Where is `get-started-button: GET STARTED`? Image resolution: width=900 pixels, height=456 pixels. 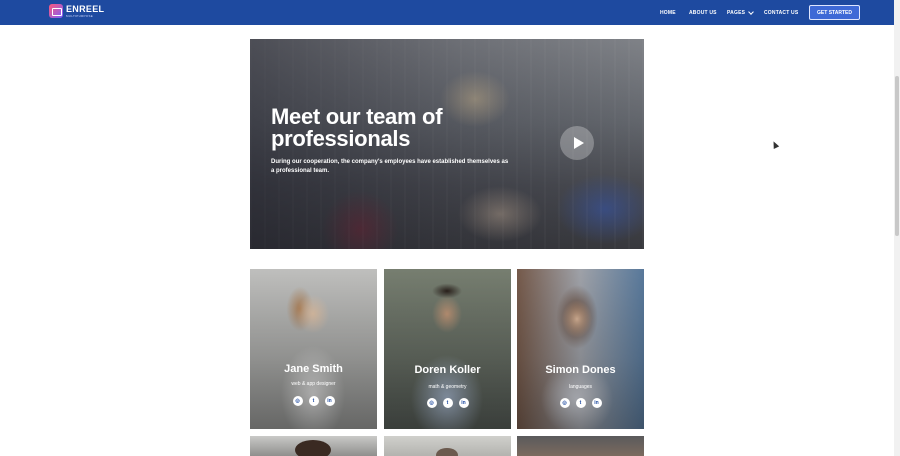 get-started-button: GET STARTED is located at coordinates (834, 12).